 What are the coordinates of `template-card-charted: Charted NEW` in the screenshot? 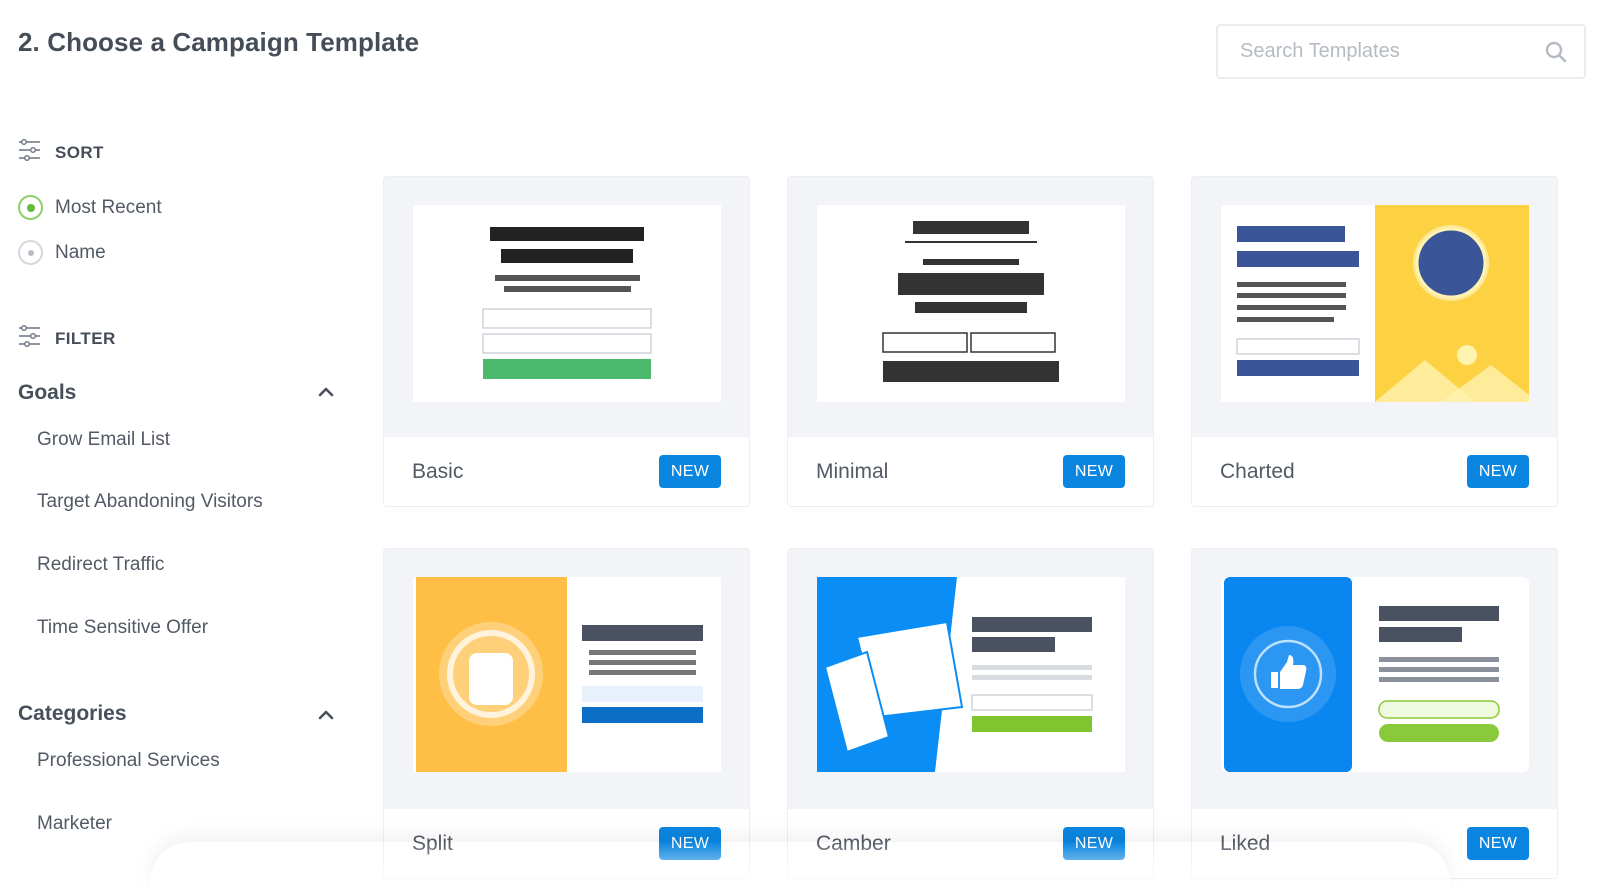 It's located at (1374, 341).